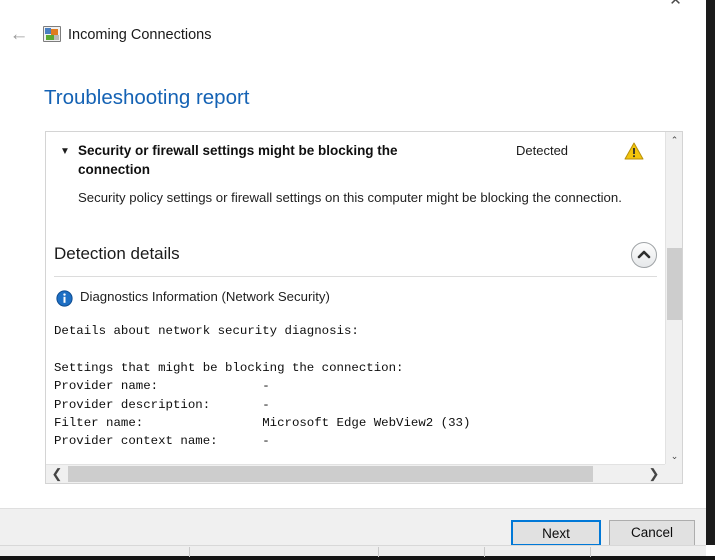  What do you see at coordinates (710, 272) in the screenshot?
I see `desktop-right-strip` at bounding box center [710, 272].